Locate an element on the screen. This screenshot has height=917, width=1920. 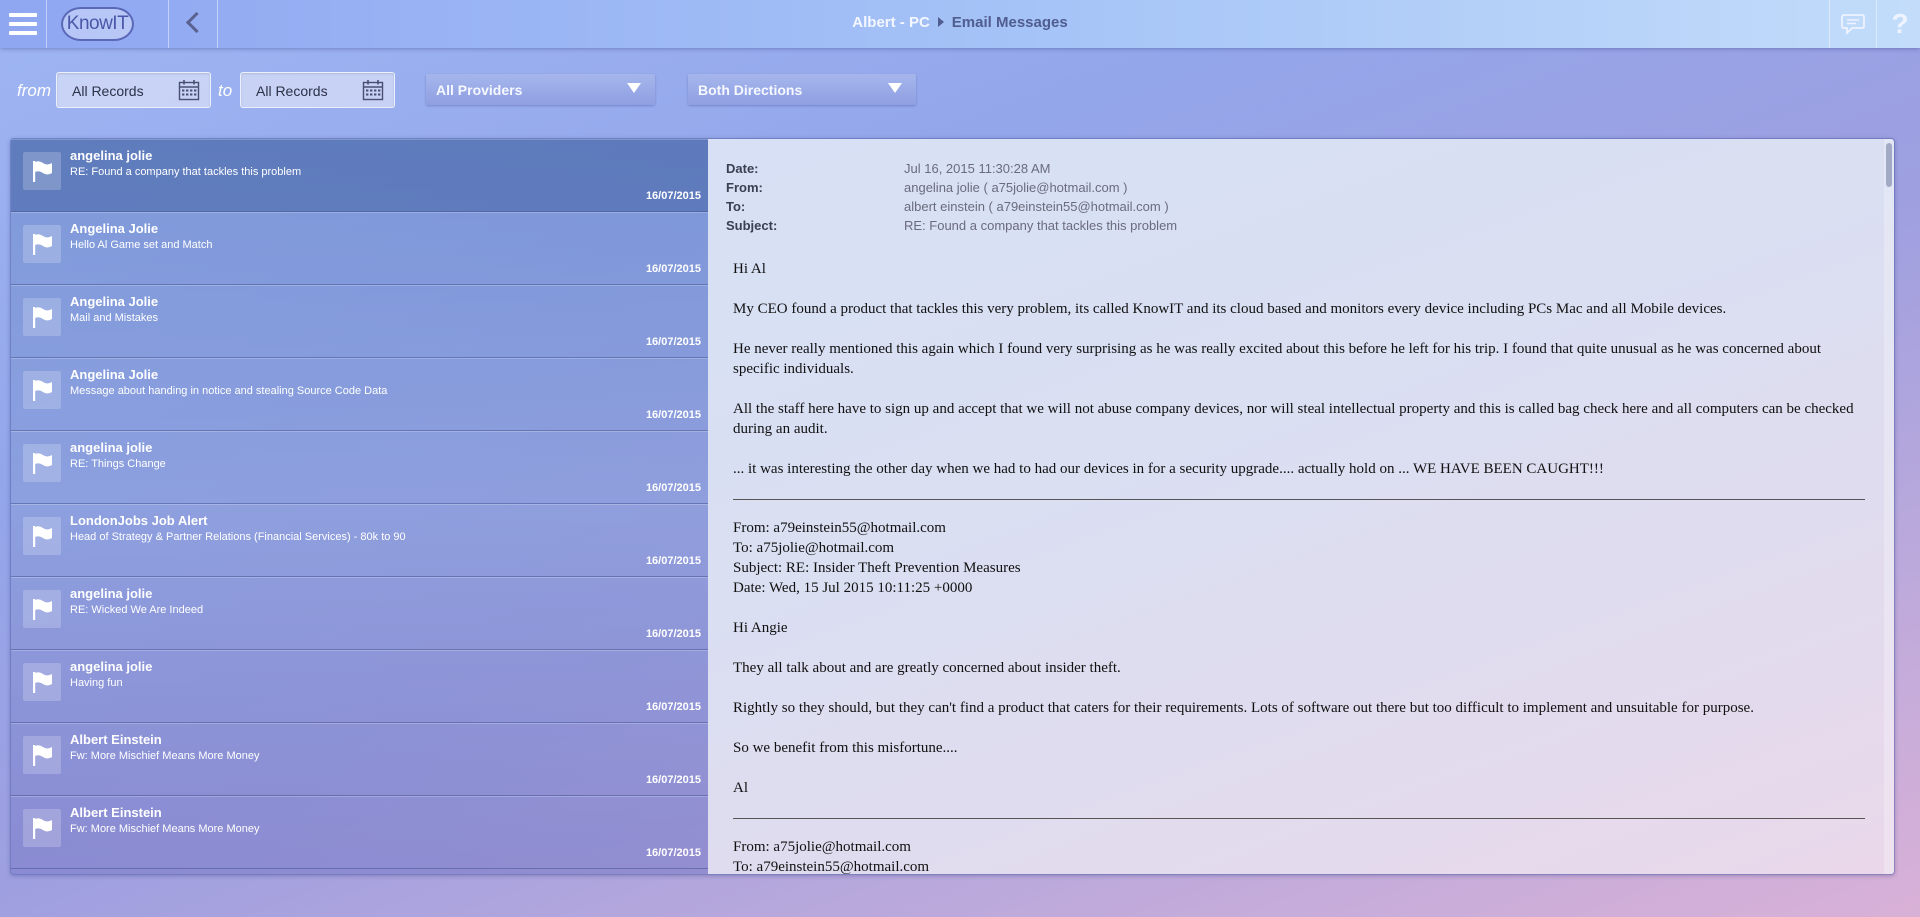
quoted-to: To: a79einstein55@hotmail.com is located at coordinates (831, 866).